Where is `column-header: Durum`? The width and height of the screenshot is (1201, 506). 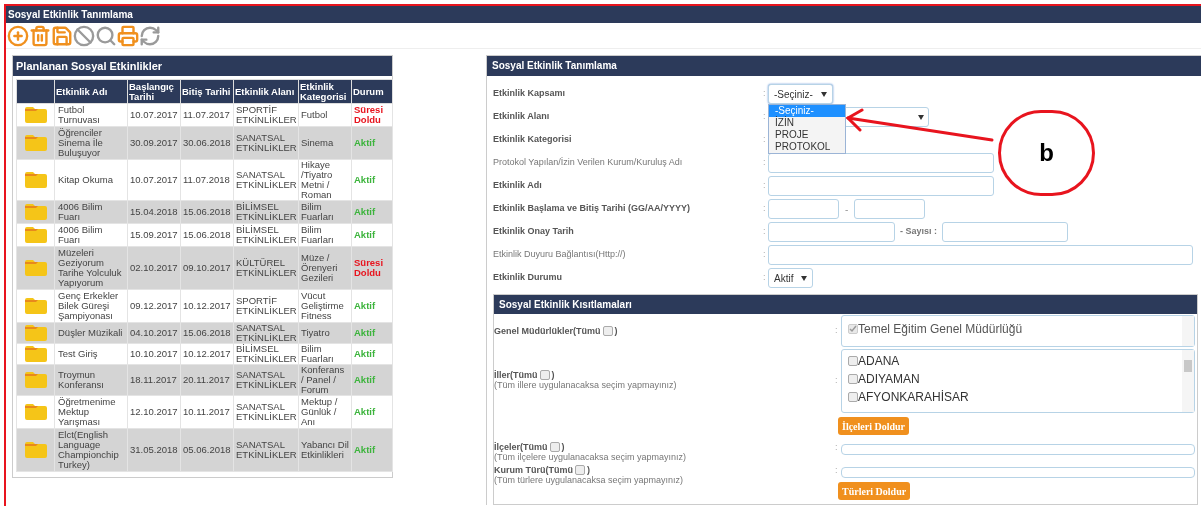 column-header: Durum is located at coordinates (372, 91).